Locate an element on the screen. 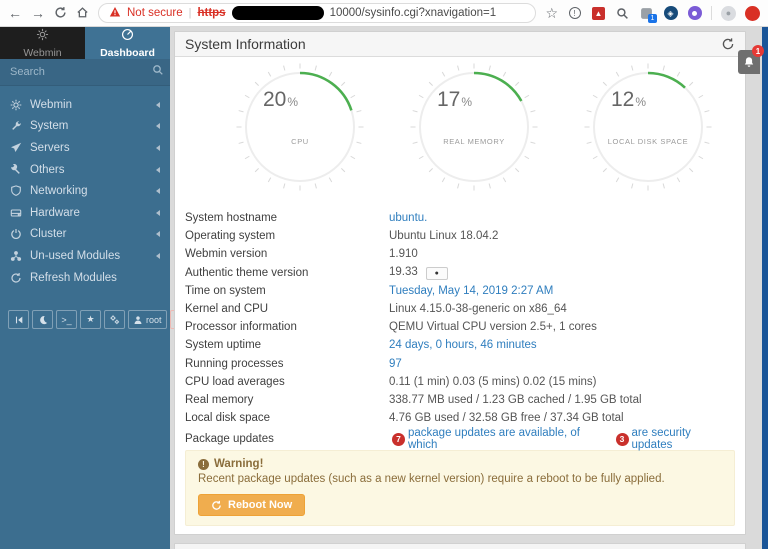 This screenshot has width=768, height=549. bookmark-star-icon: ☆ is located at coordinates (551, 13).